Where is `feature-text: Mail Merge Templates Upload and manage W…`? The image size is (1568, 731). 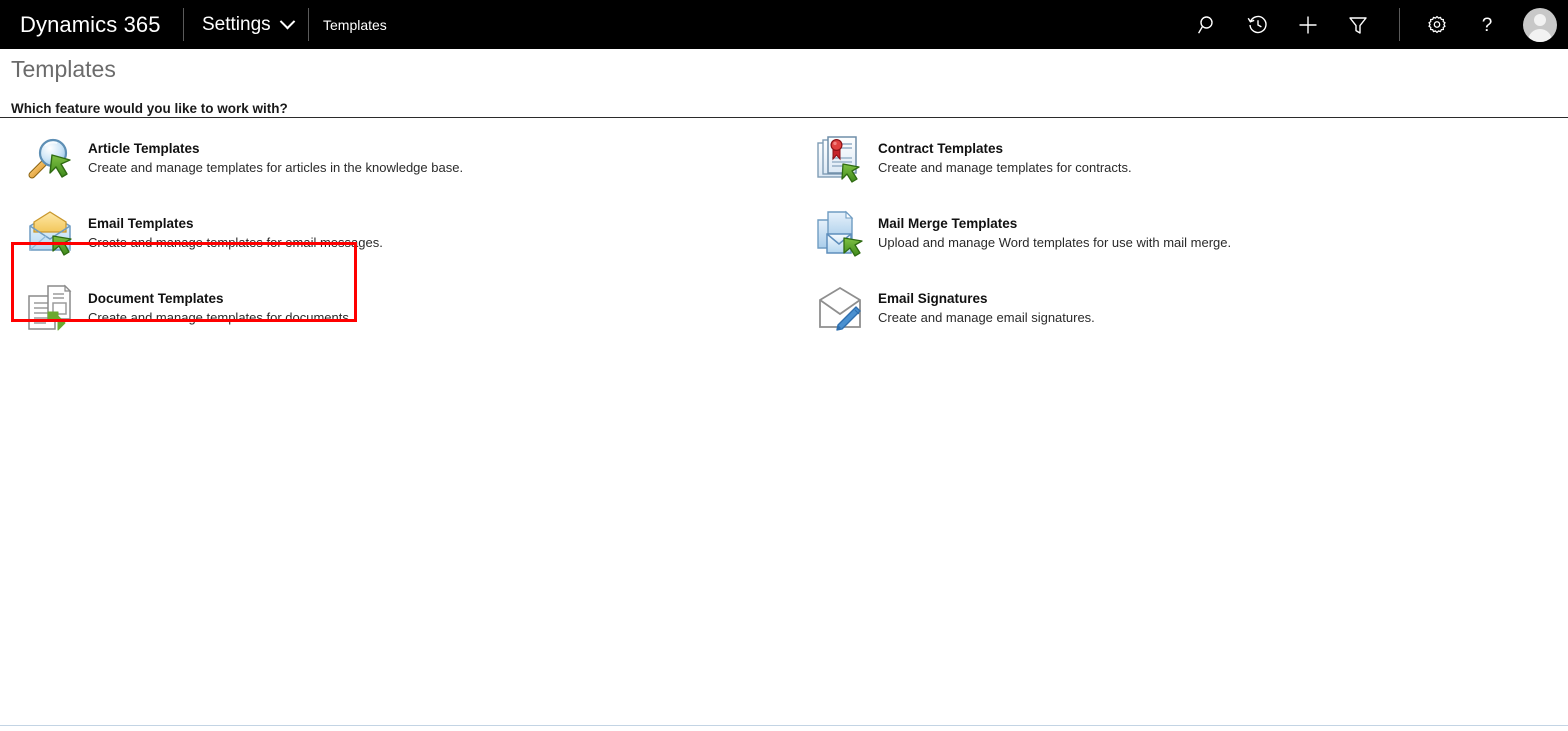 feature-text: Mail Merge Templates Upload and manage W… is located at coordinates (1048, 231).